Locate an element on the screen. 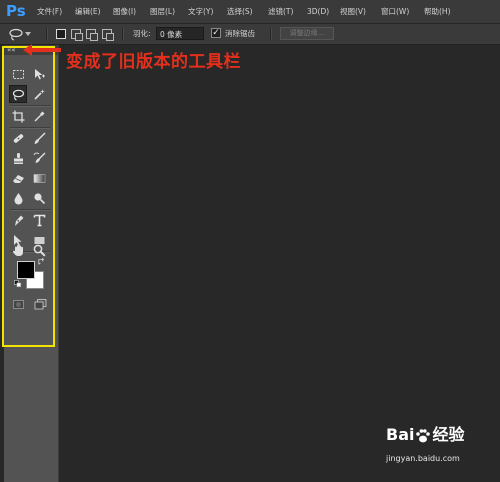 The image size is (500, 482). menu-edit: 编辑(E) is located at coordinates (88, 11).